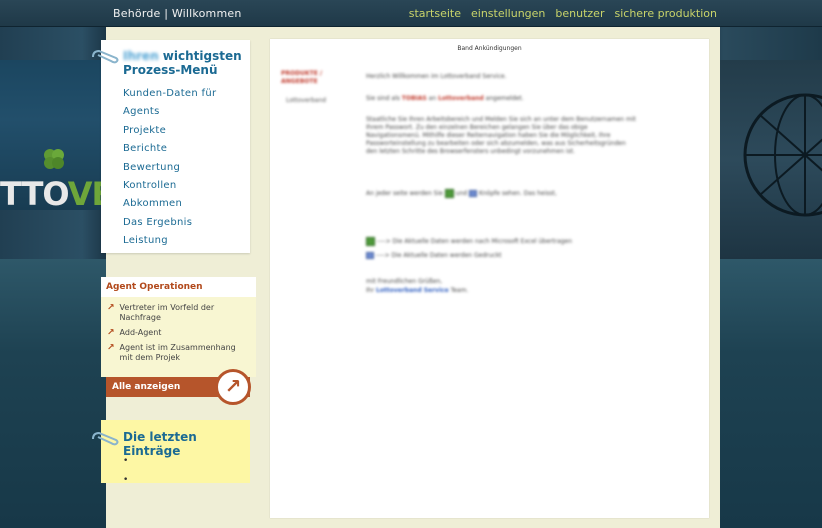  Describe the element at coordinates (169, 149) in the screenshot. I see `menu-item-berichte: Berichte` at that location.